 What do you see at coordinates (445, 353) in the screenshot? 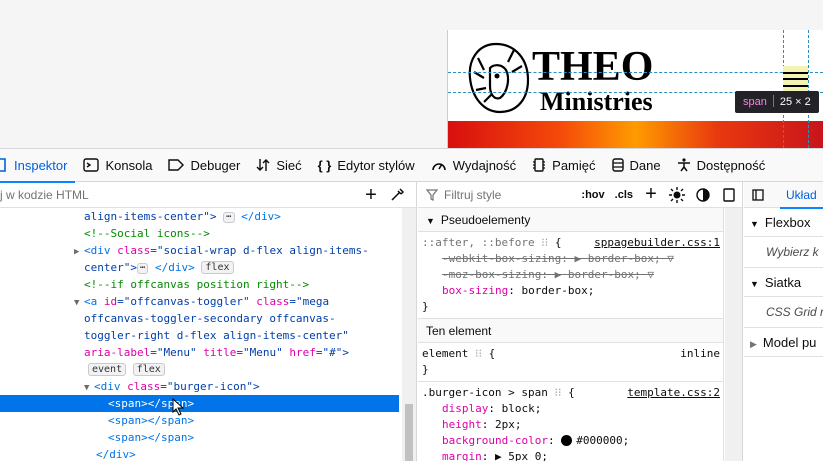
I see `rule-selector: element` at bounding box center [445, 353].